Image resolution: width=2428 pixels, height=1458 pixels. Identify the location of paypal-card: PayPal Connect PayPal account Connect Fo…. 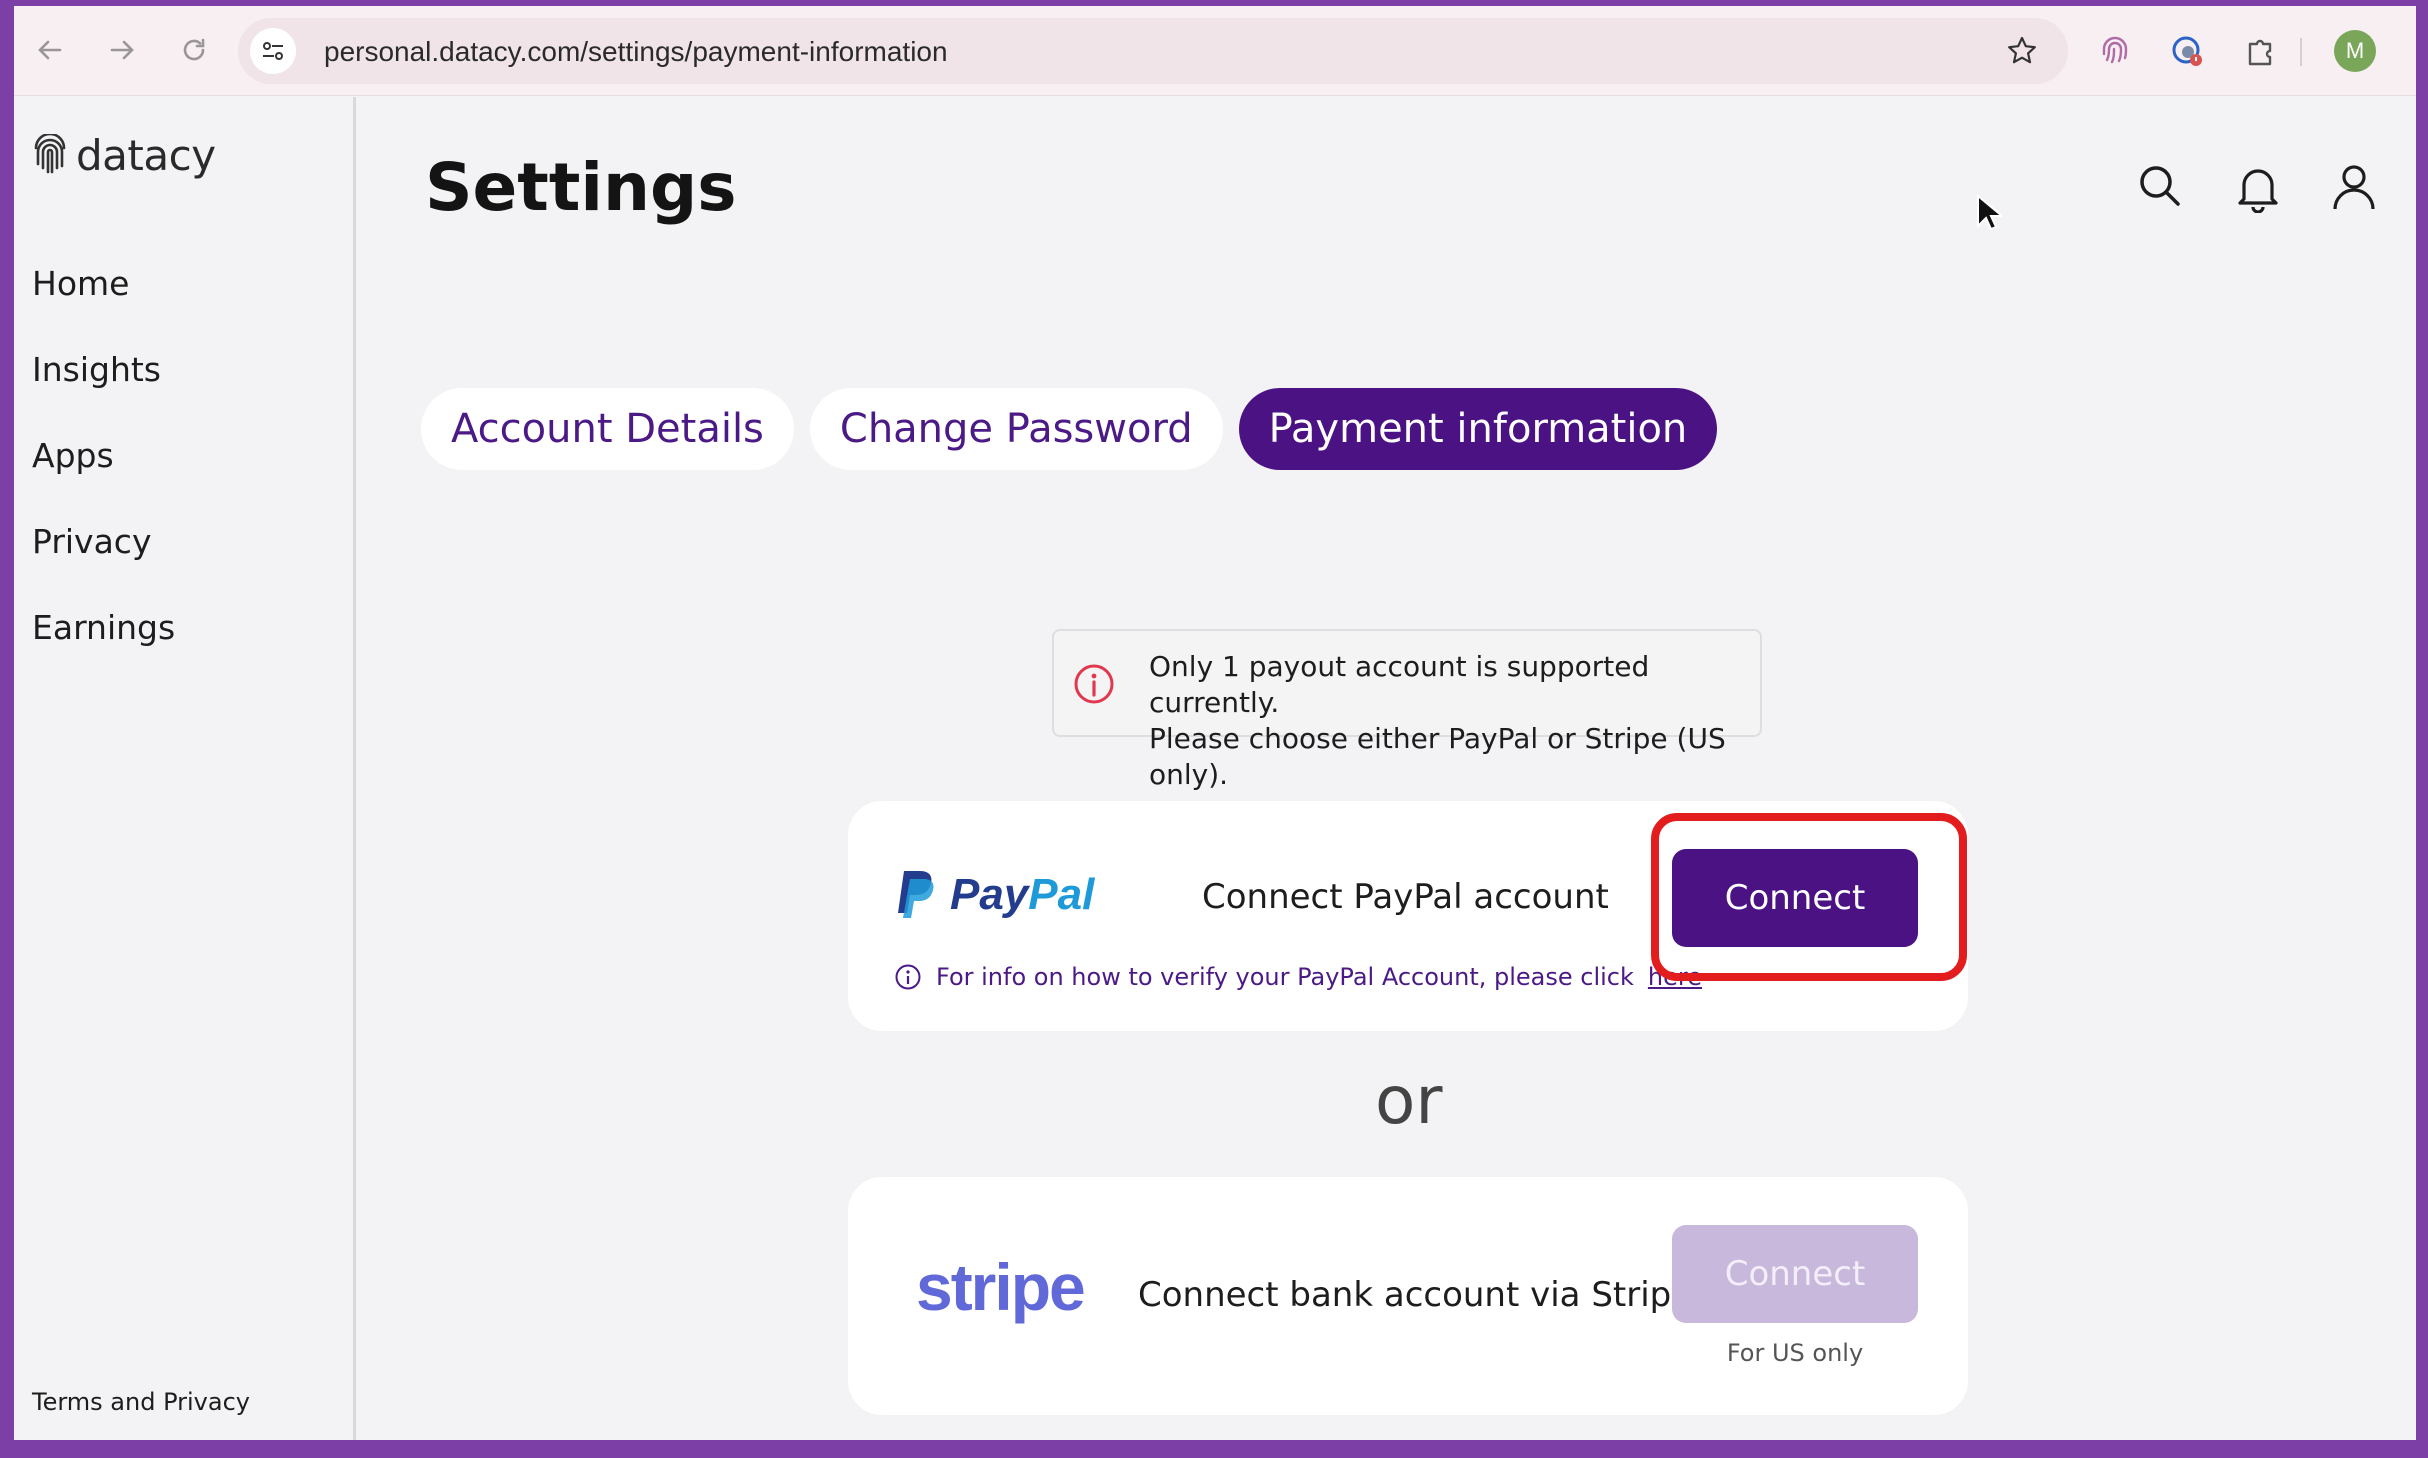
(1408, 916).